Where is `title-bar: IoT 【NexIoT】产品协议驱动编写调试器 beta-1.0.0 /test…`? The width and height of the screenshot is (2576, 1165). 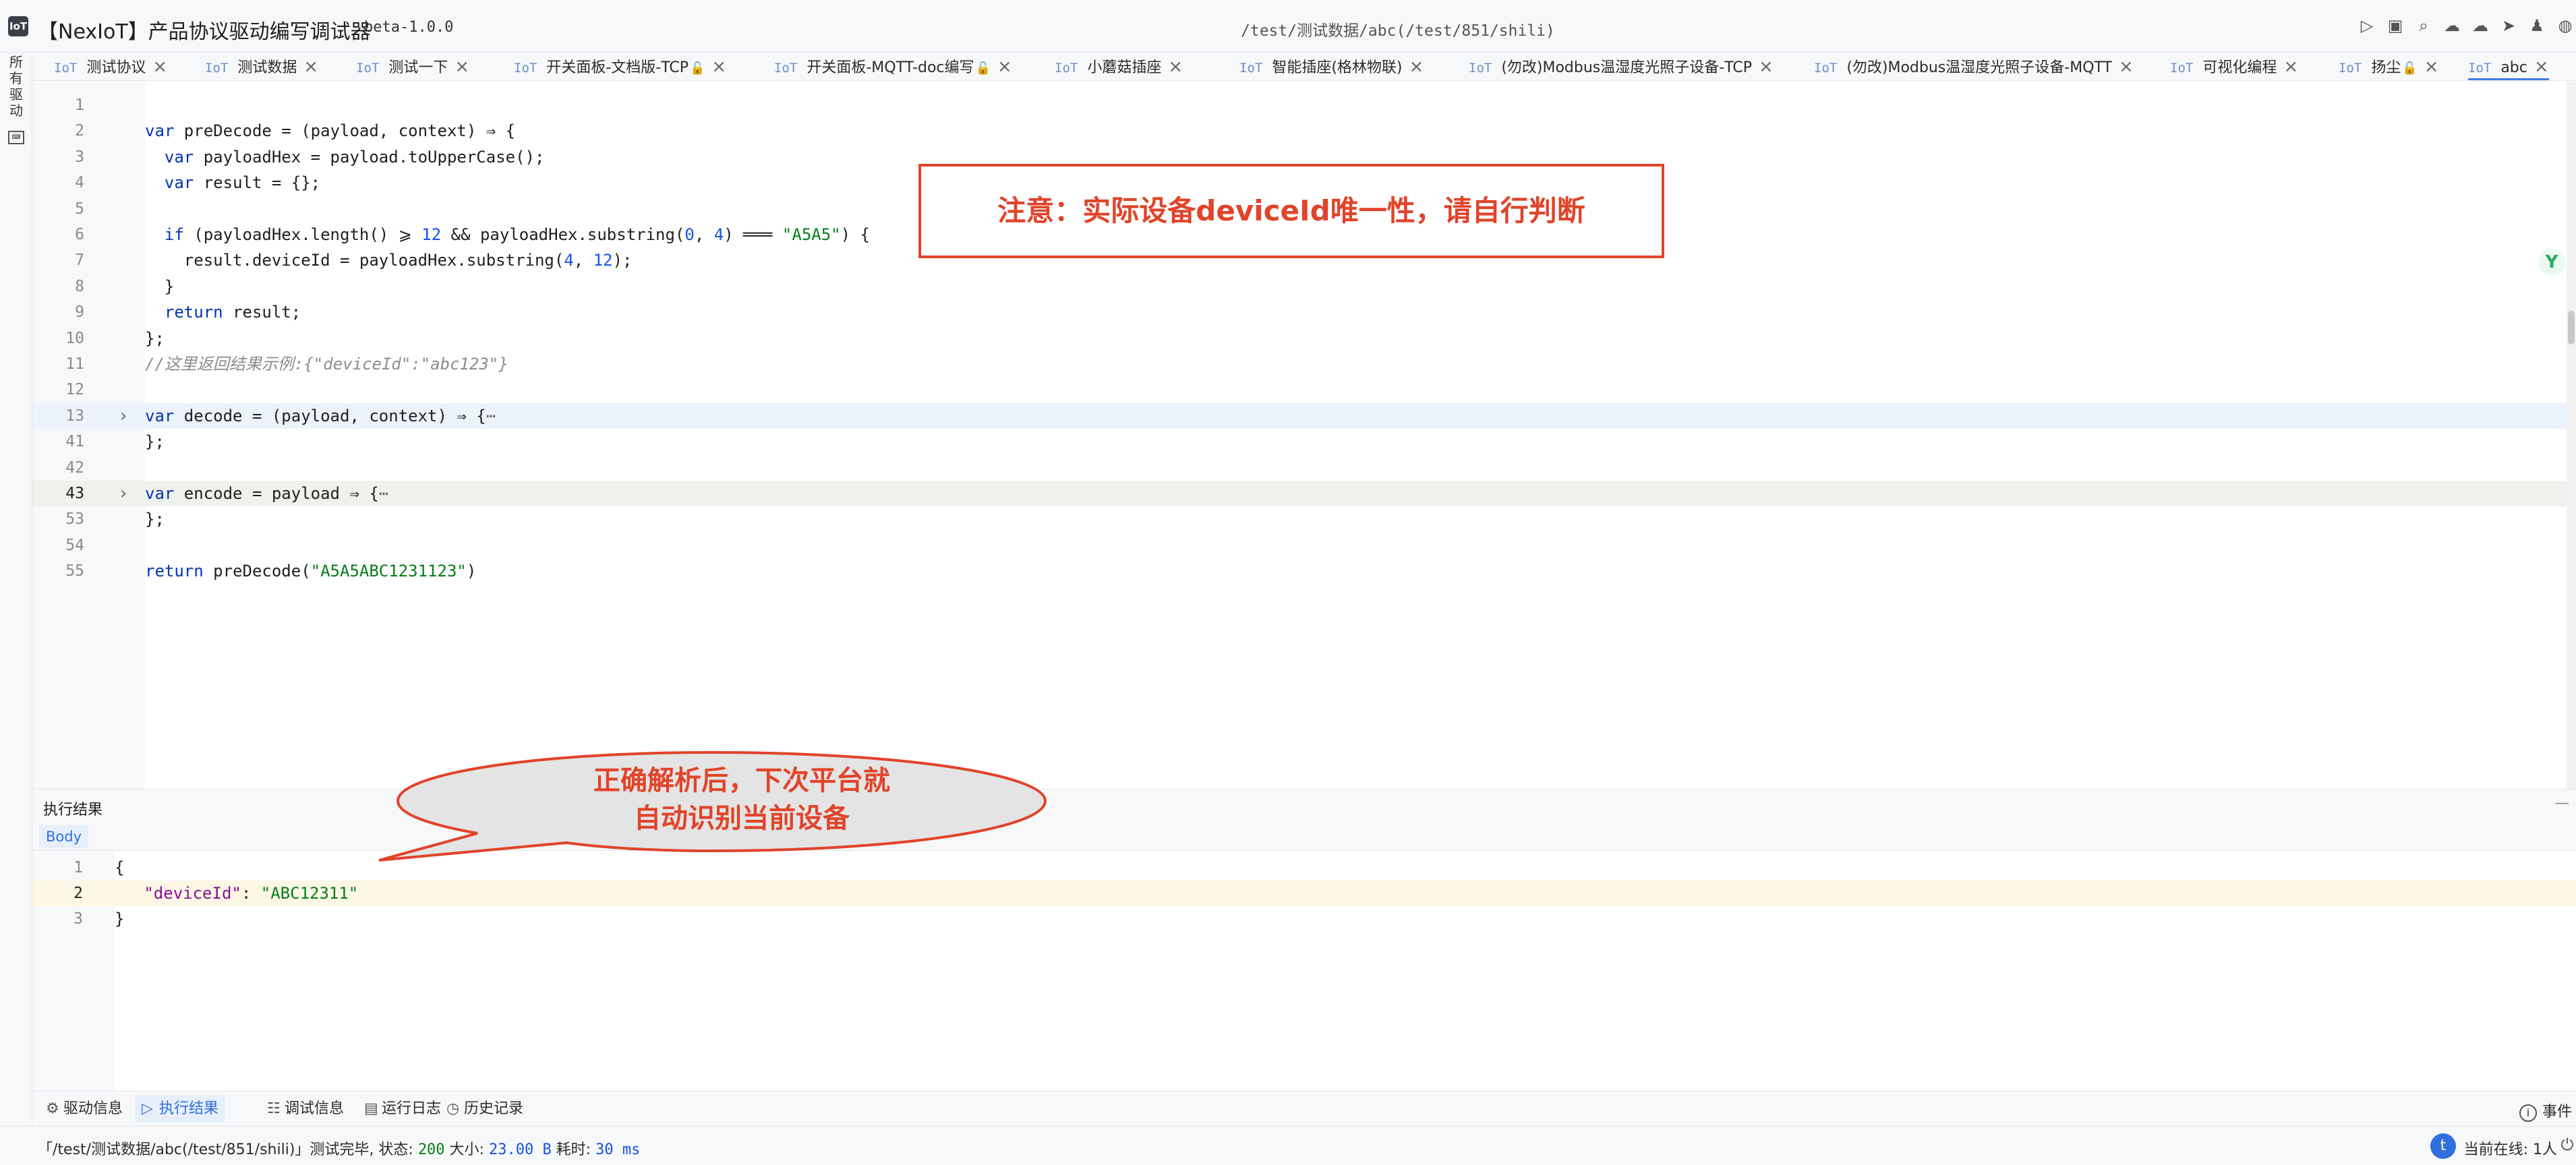 title-bar: IoT 【NexIoT】产品协议驱动编写调试器 beta-1.0.0 /test… is located at coordinates (1288, 26).